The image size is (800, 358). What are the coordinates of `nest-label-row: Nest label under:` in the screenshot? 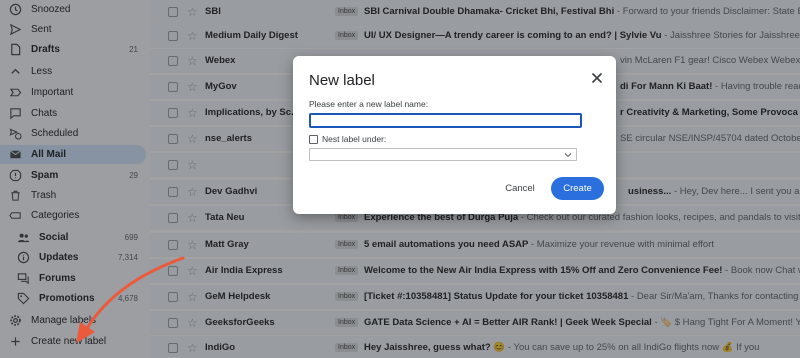 It's located at (347, 139).